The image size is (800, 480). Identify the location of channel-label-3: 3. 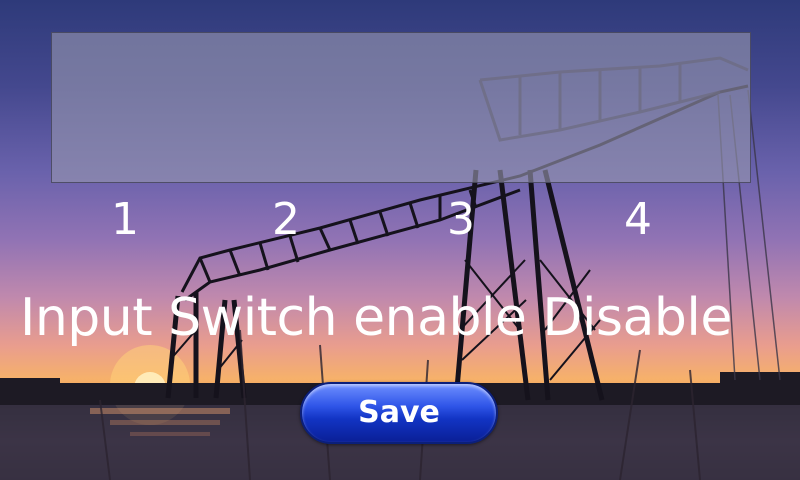
(461, 219).